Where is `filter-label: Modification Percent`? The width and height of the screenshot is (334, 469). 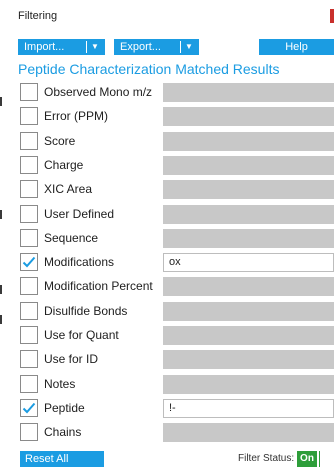 filter-label: Modification Percent is located at coordinates (98, 286).